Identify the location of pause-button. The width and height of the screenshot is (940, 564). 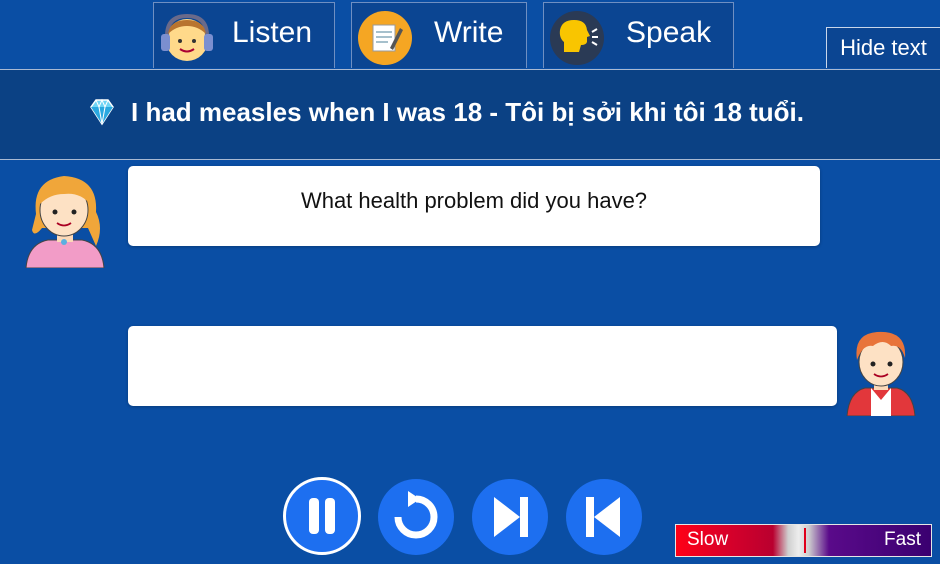
(322, 516).